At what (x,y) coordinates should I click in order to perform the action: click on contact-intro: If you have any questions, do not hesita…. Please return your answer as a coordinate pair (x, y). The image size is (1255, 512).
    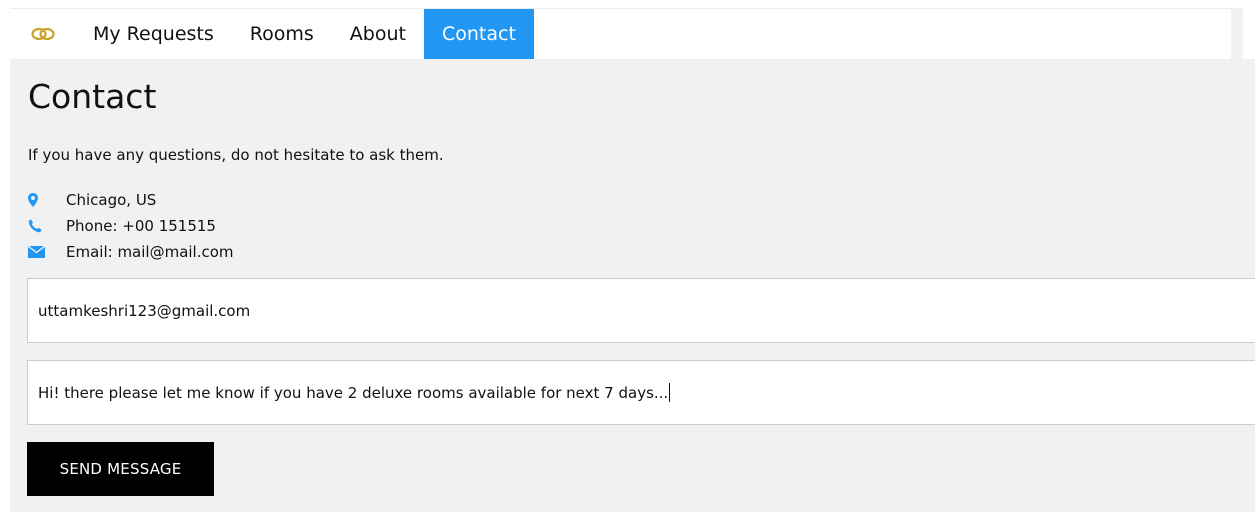
    Looking at the image, I should click on (236, 155).